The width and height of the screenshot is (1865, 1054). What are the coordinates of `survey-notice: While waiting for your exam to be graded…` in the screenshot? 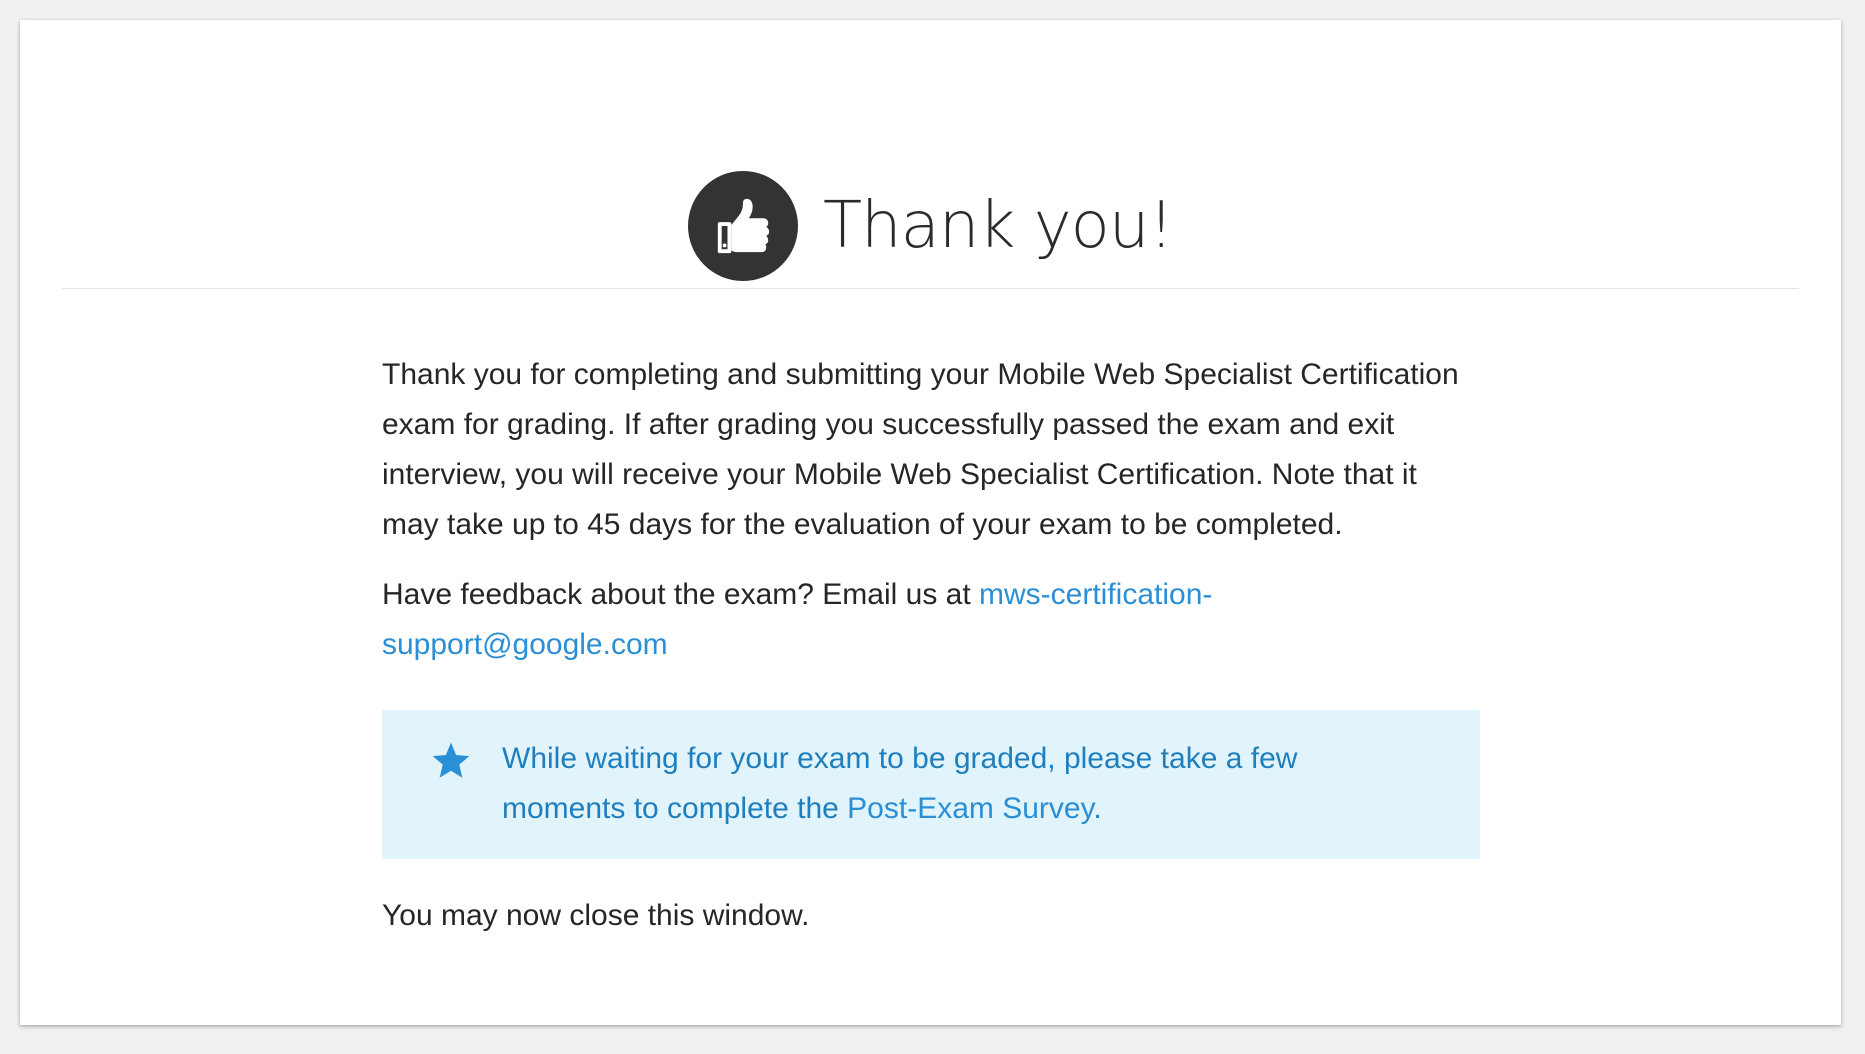 It's located at (931, 784).